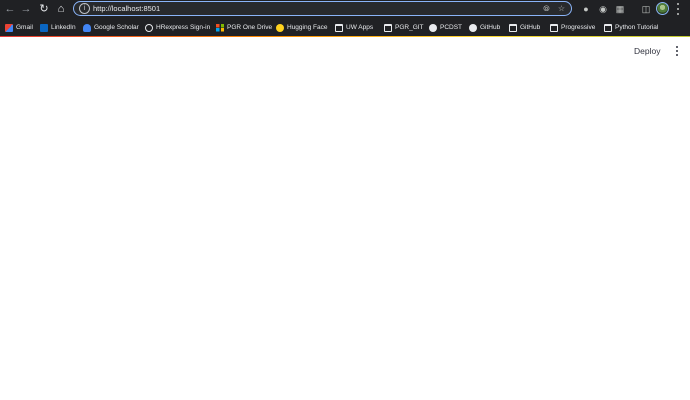 The image size is (690, 400). I want to click on side-panel-icon: ◫, so click(646, 9).